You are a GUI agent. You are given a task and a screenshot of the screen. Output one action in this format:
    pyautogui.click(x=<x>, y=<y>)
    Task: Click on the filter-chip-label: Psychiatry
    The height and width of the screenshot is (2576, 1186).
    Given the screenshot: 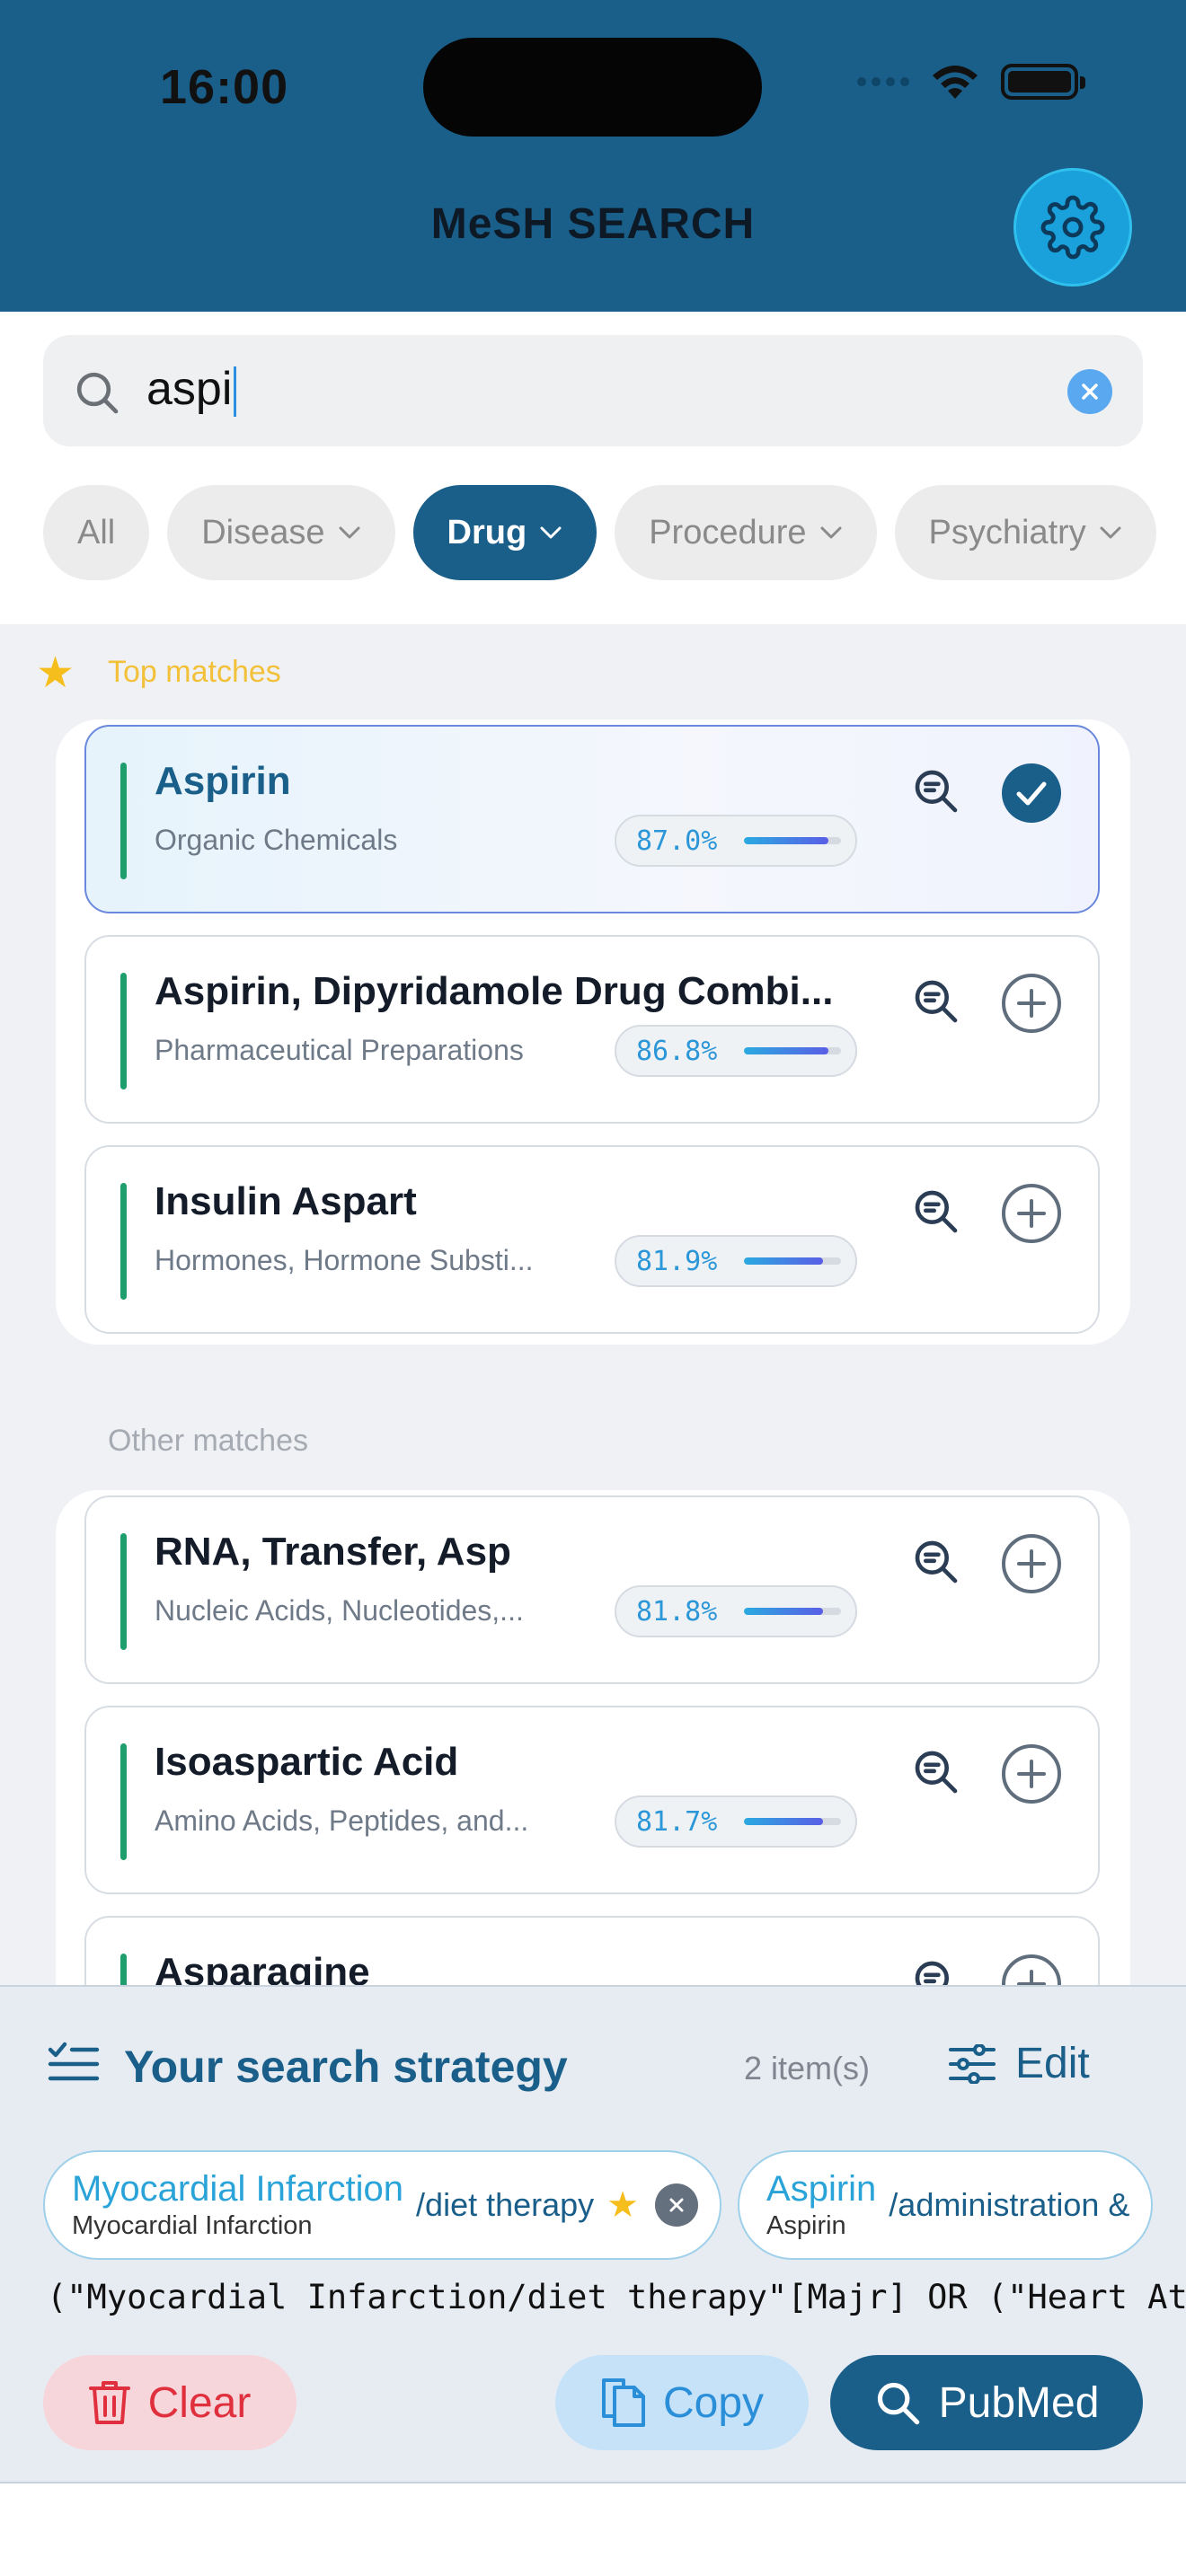 What is the action you would take?
    pyautogui.click(x=1007, y=532)
    